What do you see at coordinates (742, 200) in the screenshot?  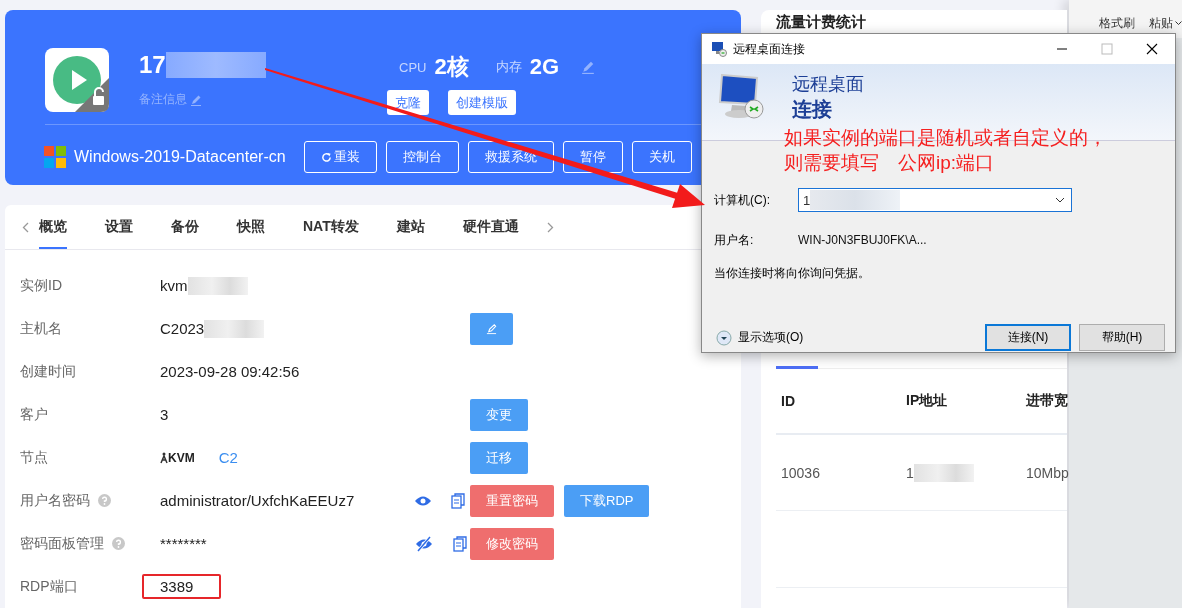 I see `computer-label: 计算机(C):` at bounding box center [742, 200].